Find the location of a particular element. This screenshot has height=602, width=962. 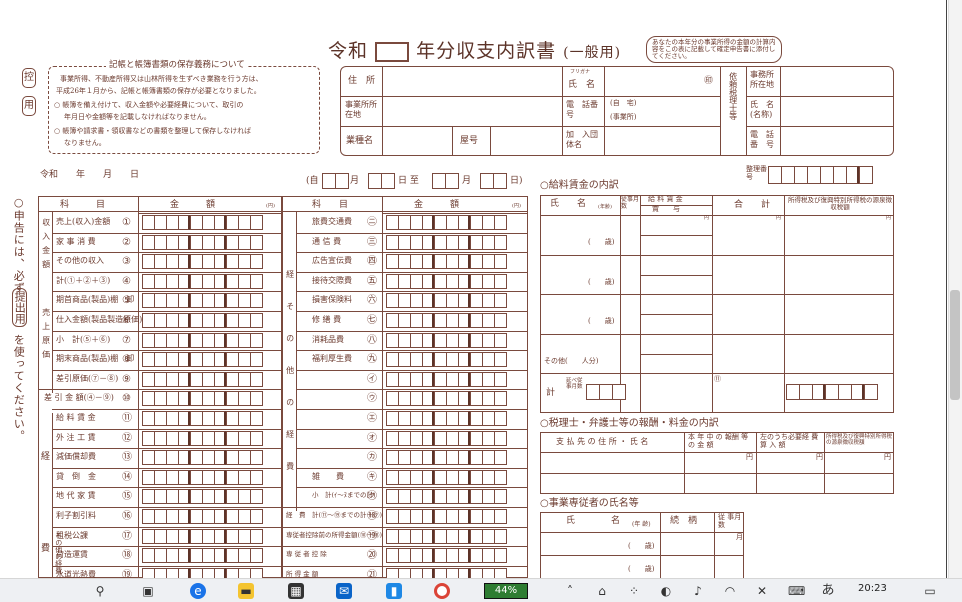

apps-icon: ⁘ is located at coordinates (634, 591).